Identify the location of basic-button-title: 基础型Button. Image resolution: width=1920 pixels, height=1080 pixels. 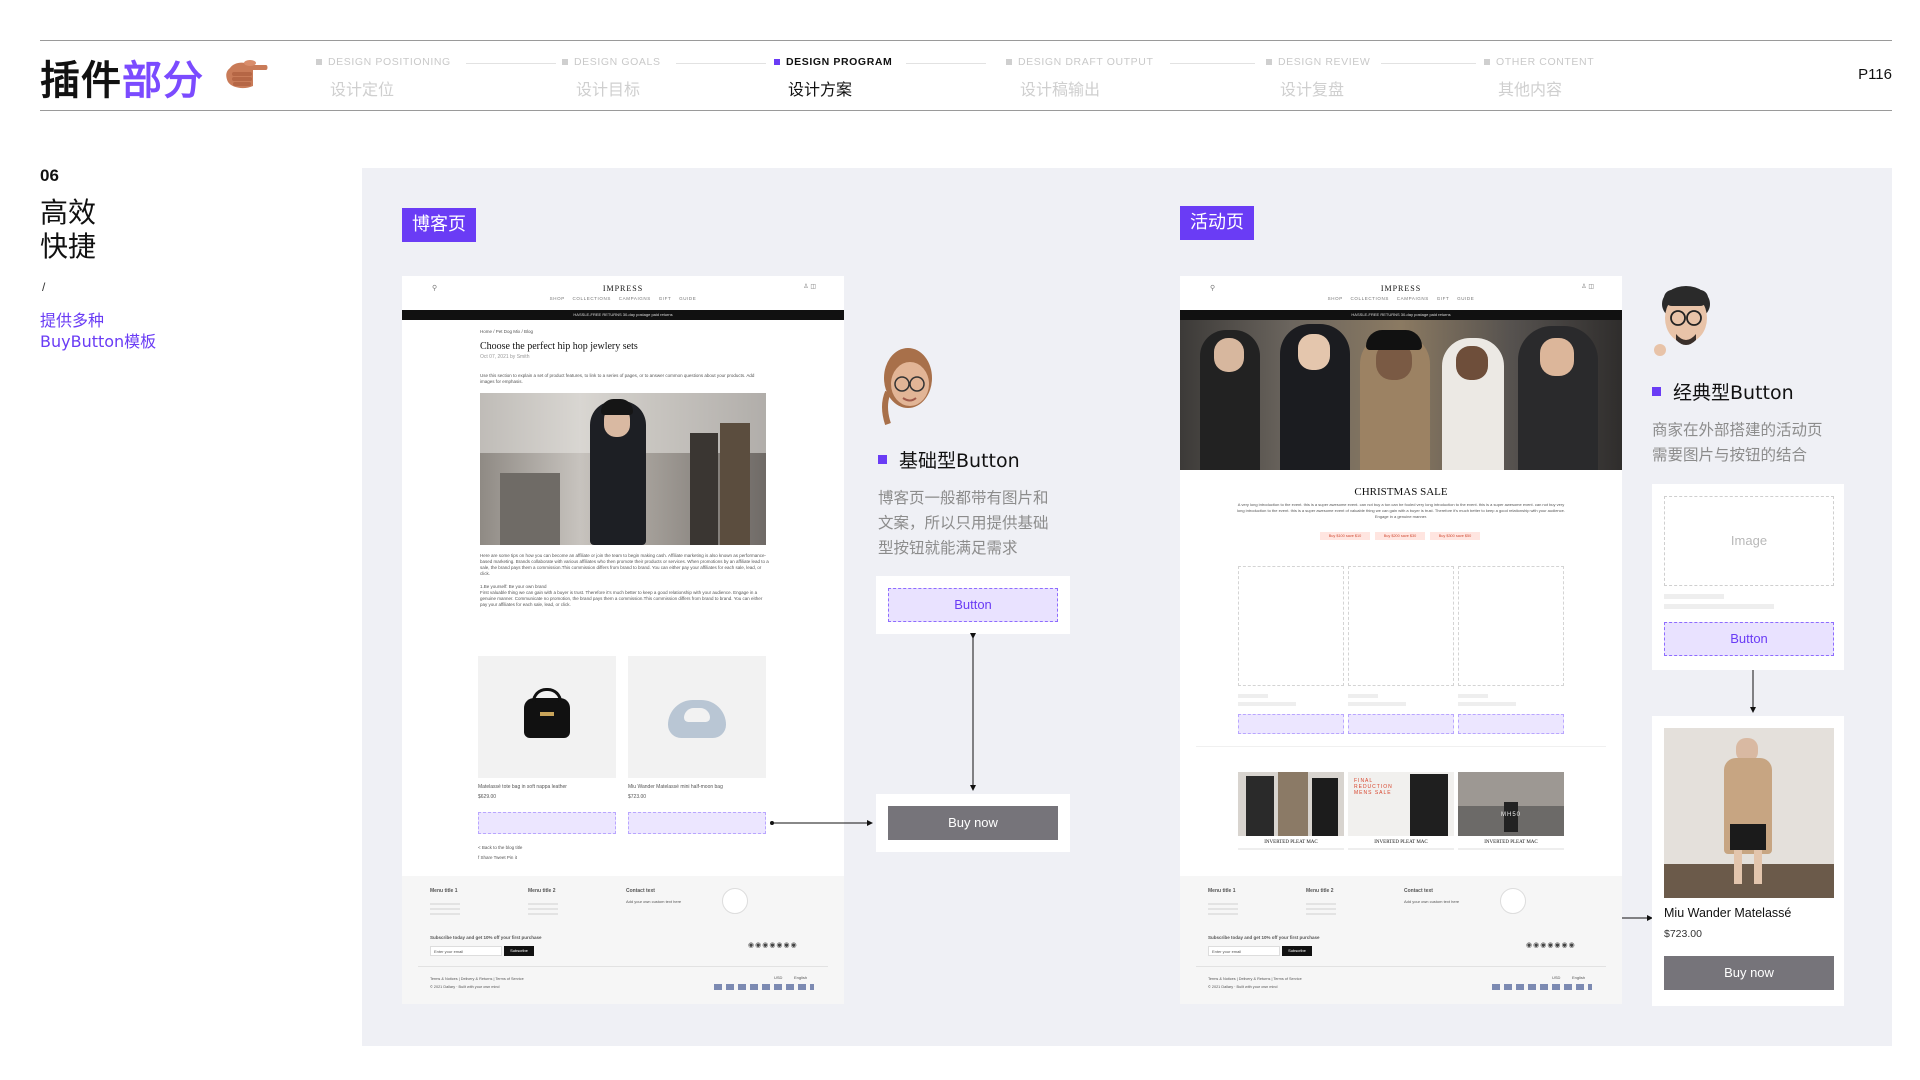
(949, 459).